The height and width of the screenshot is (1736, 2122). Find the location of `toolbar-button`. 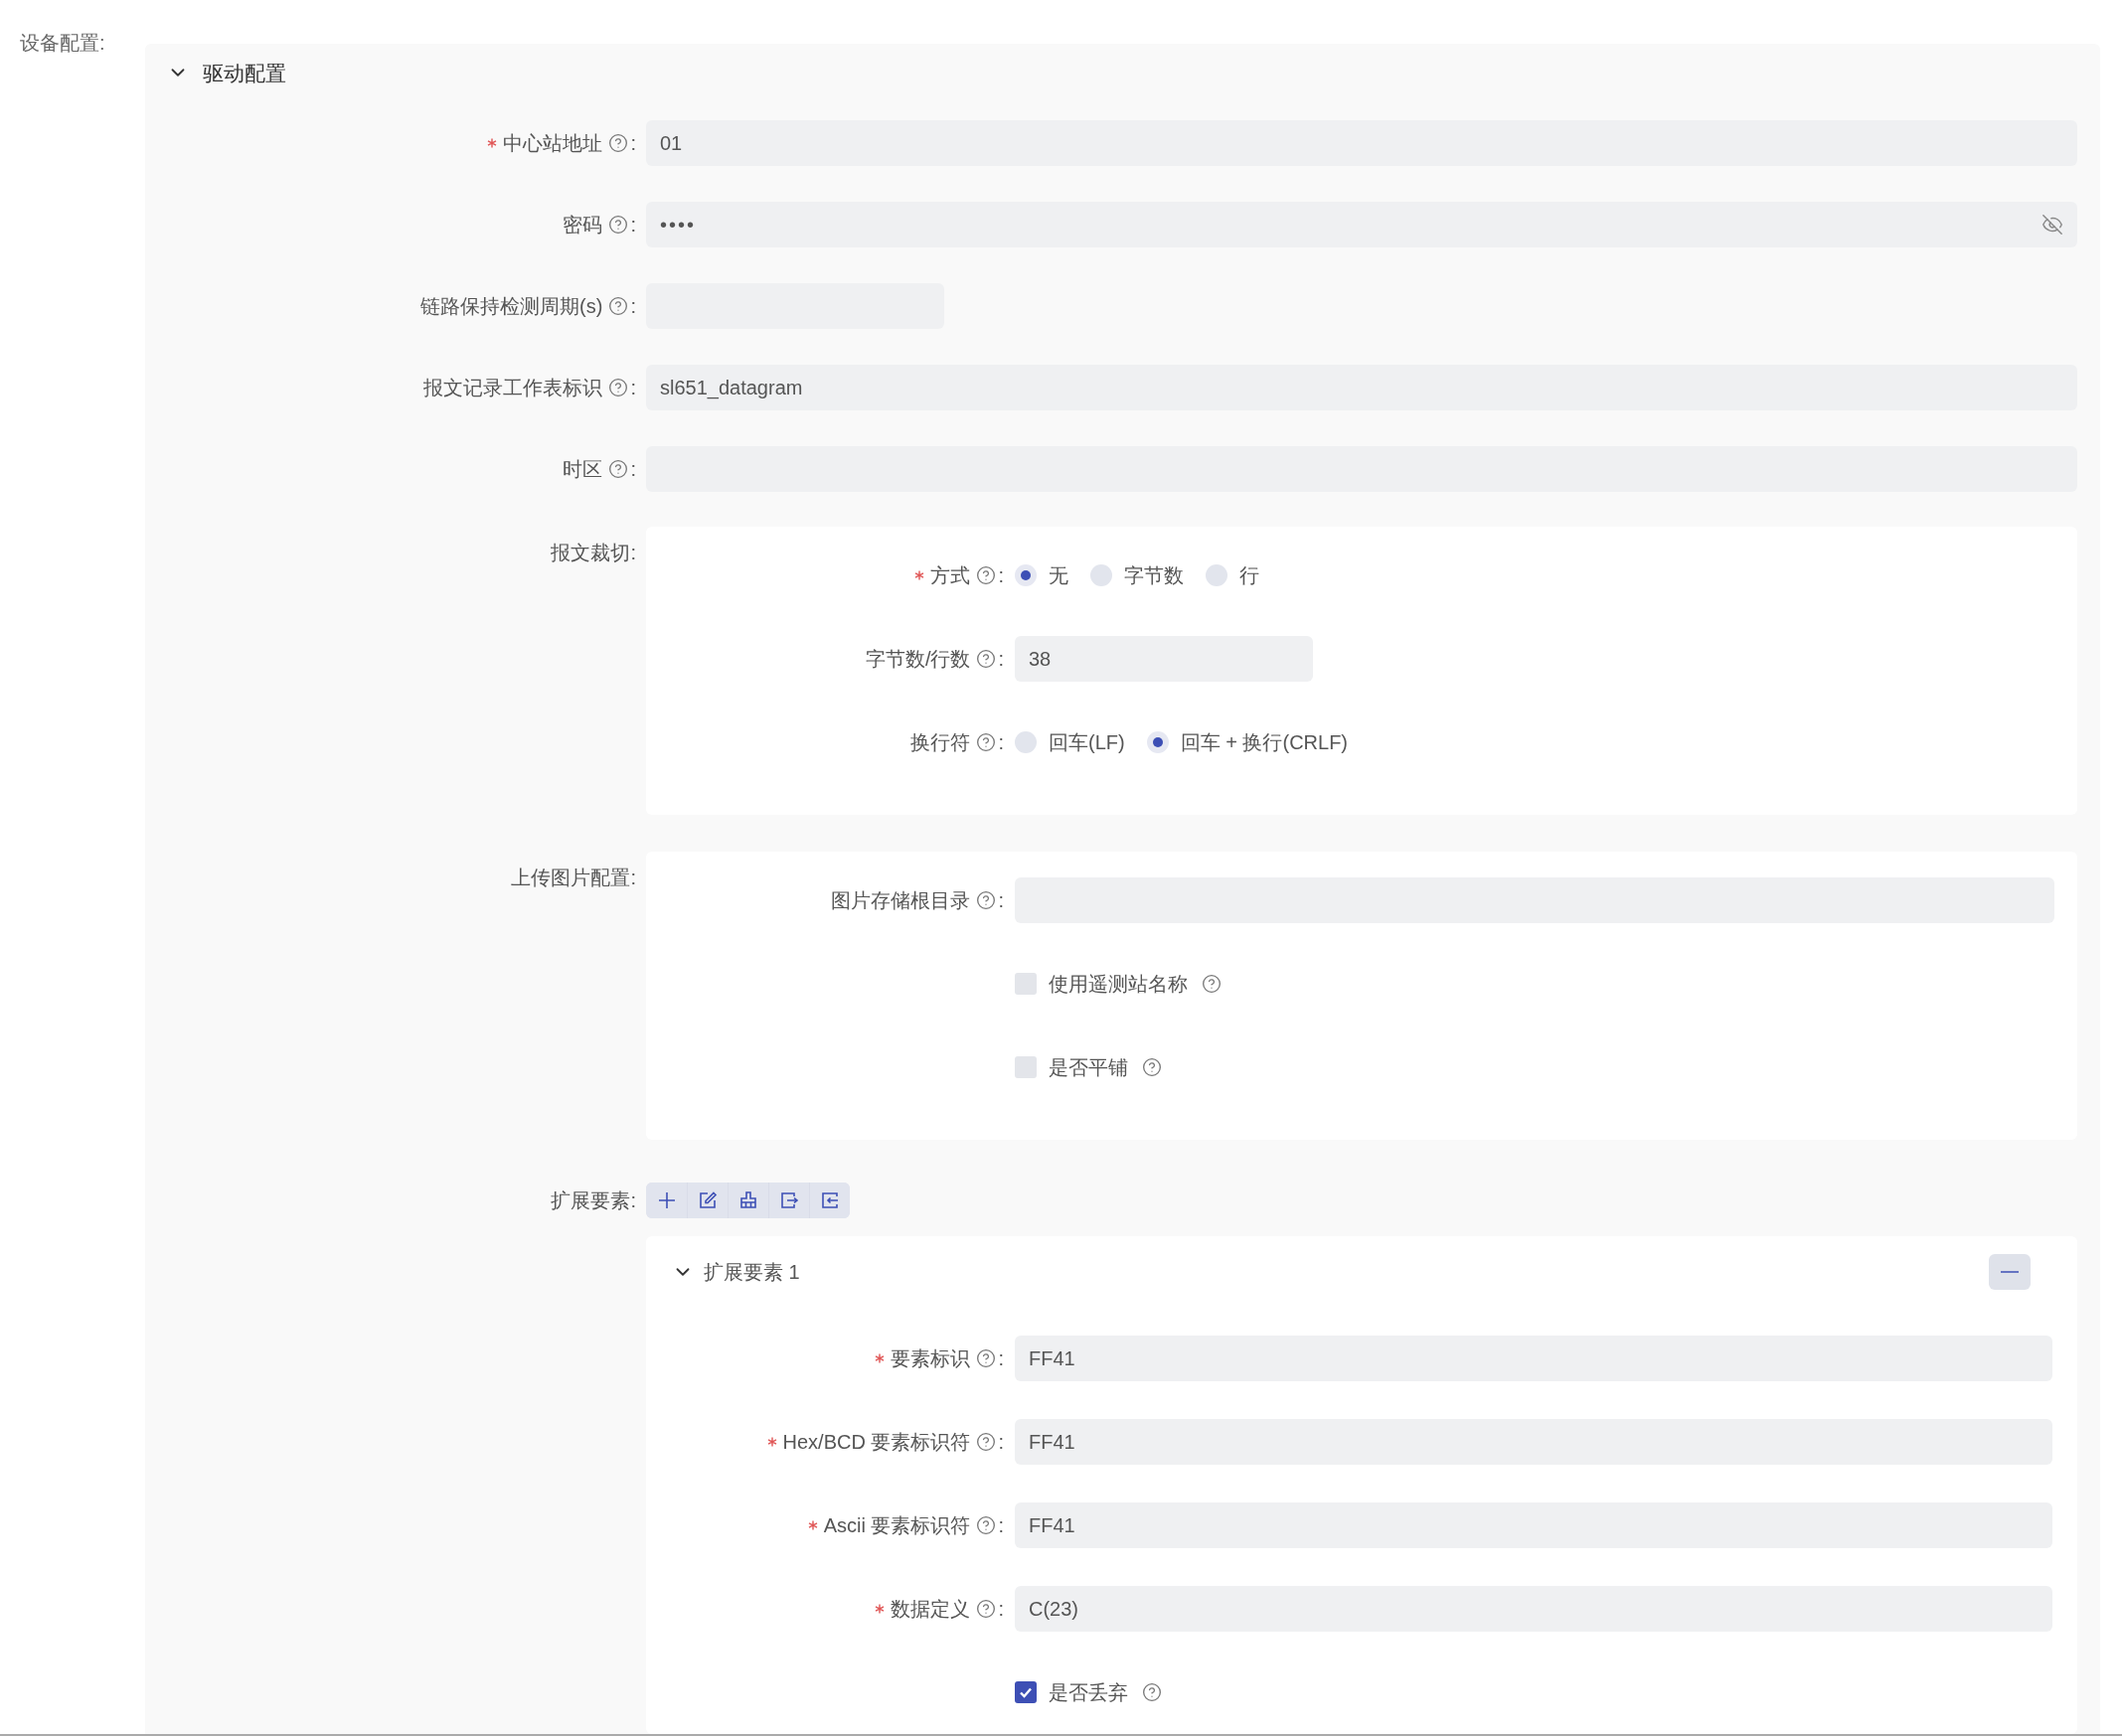

toolbar-button is located at coordinates (829, 1200).